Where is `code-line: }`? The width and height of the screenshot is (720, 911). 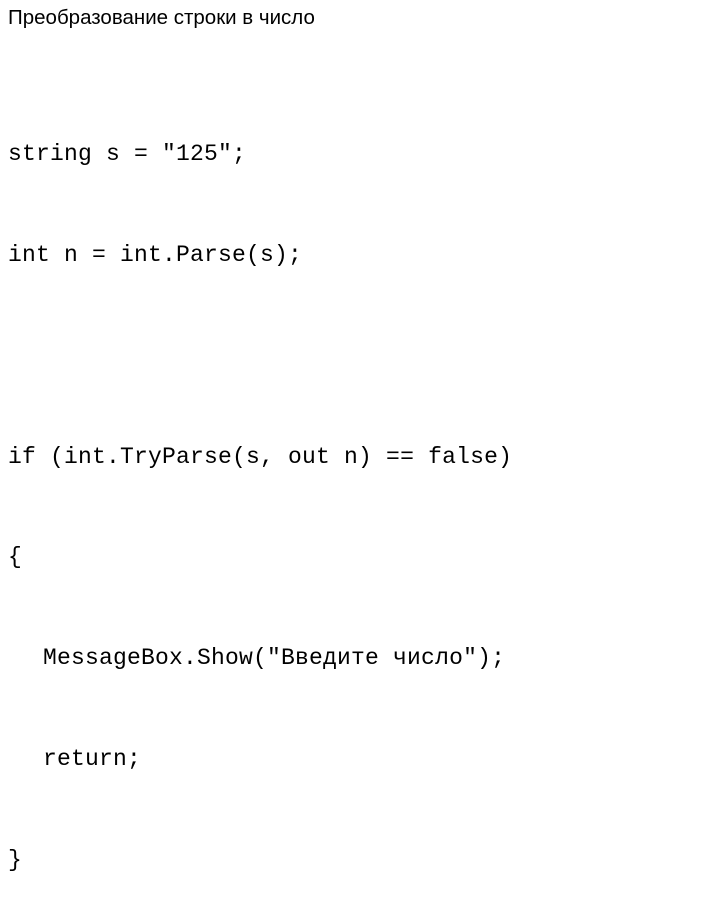
code-line: } is located at coordinates (15, 859).